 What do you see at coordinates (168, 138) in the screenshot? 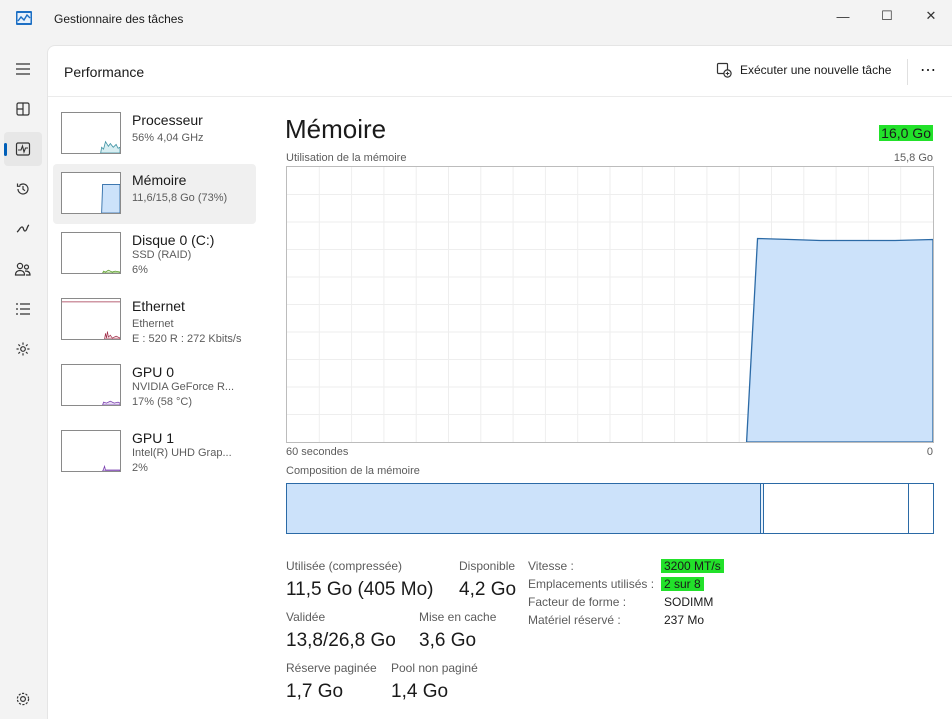
I see `device-detail: 56% 4,04 GHz` at bounding box center [168, 138].